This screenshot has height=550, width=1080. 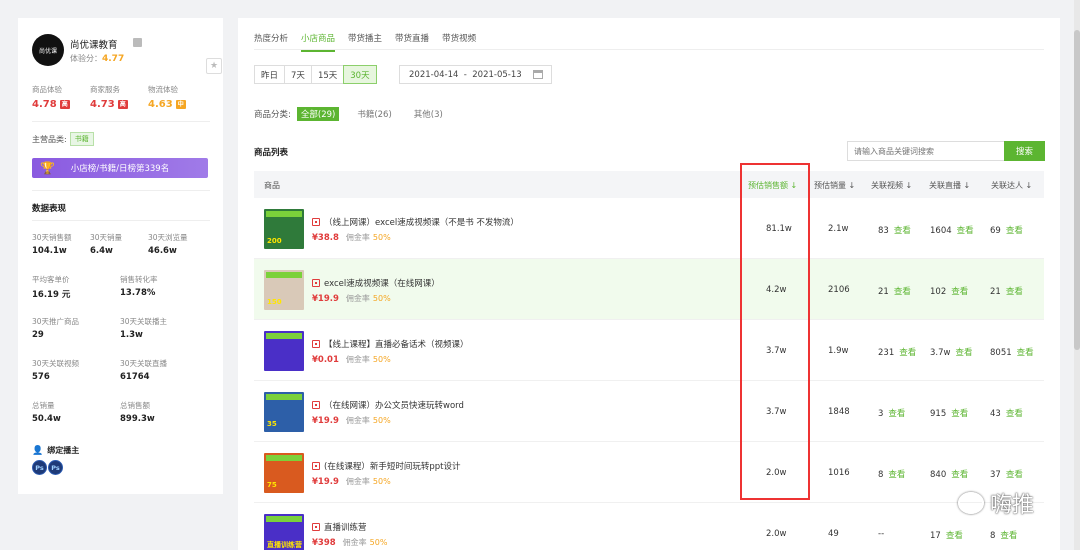 What do you see at coordinates (339, 527) in the screenshot?
I see `product-name: 直播训练营` at bounding box center [339, 527].